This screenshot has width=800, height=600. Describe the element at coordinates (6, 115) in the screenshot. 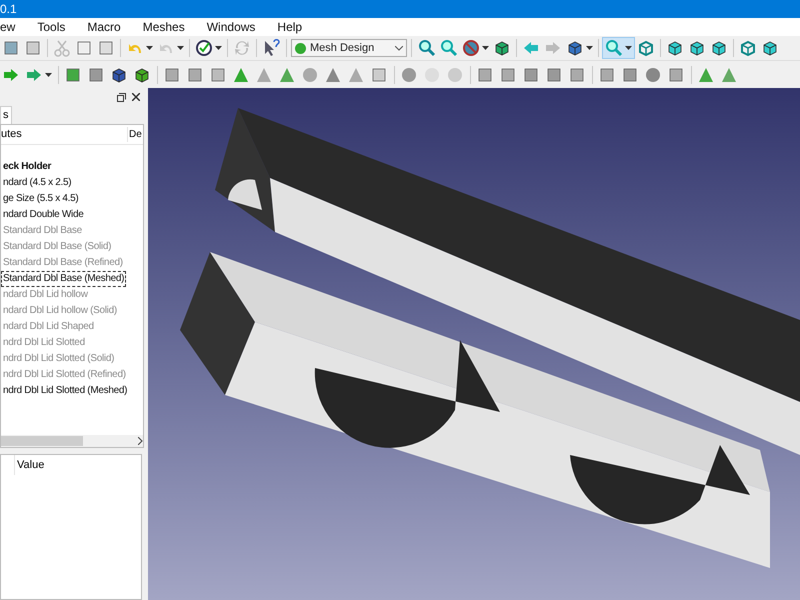

I see `panel-tab: s` at that location.